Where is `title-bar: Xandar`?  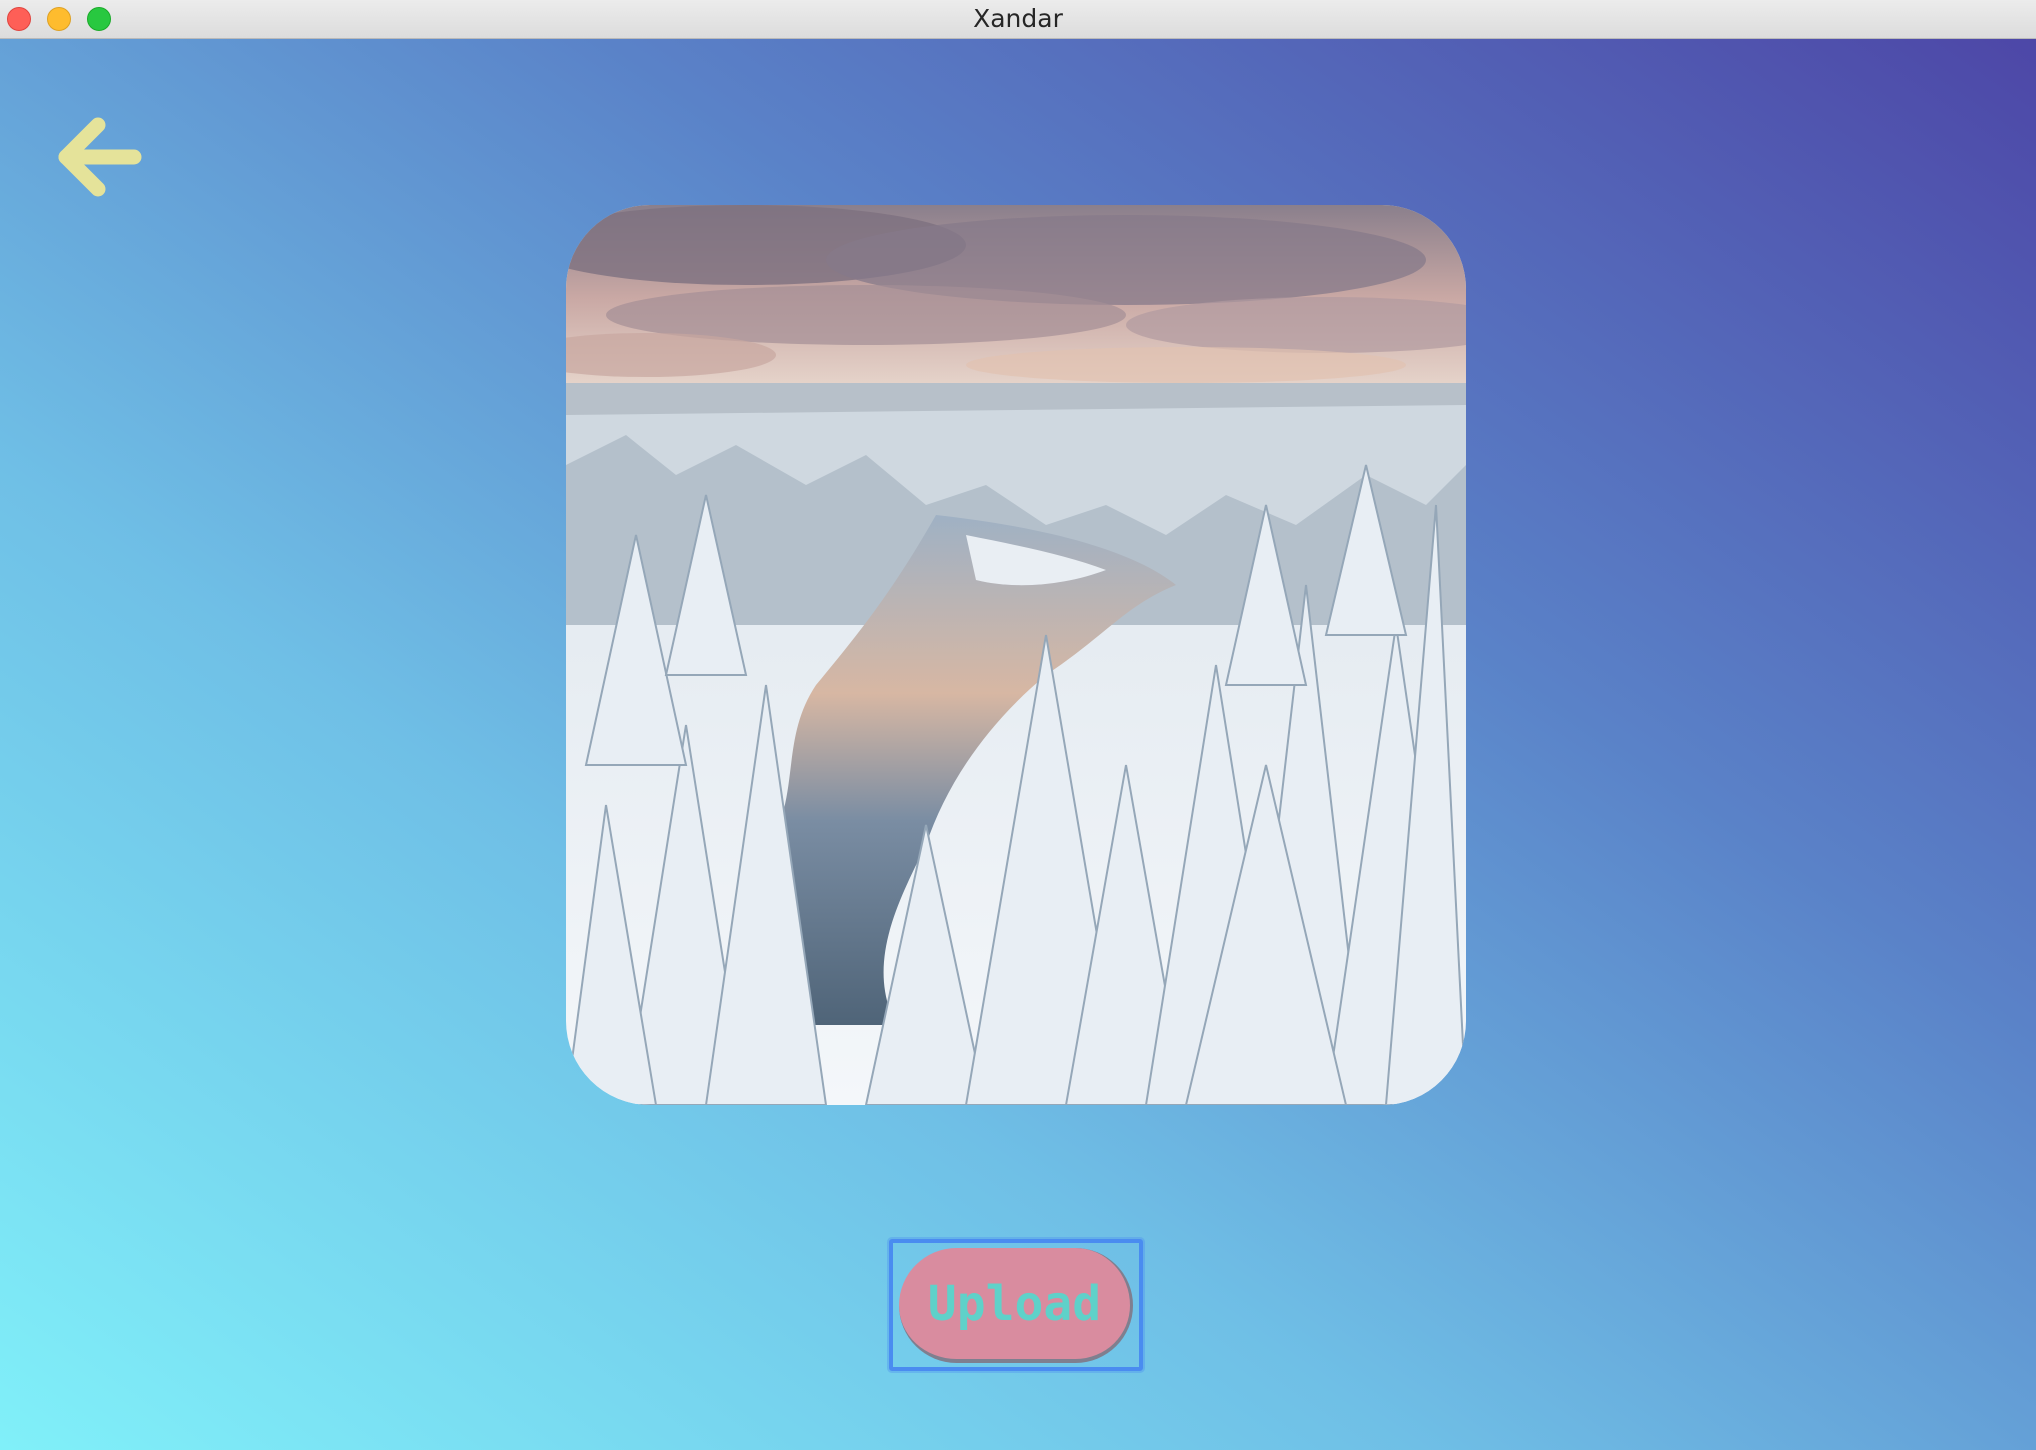
title-bar: Xandar is located at coordinates (1018, 19).